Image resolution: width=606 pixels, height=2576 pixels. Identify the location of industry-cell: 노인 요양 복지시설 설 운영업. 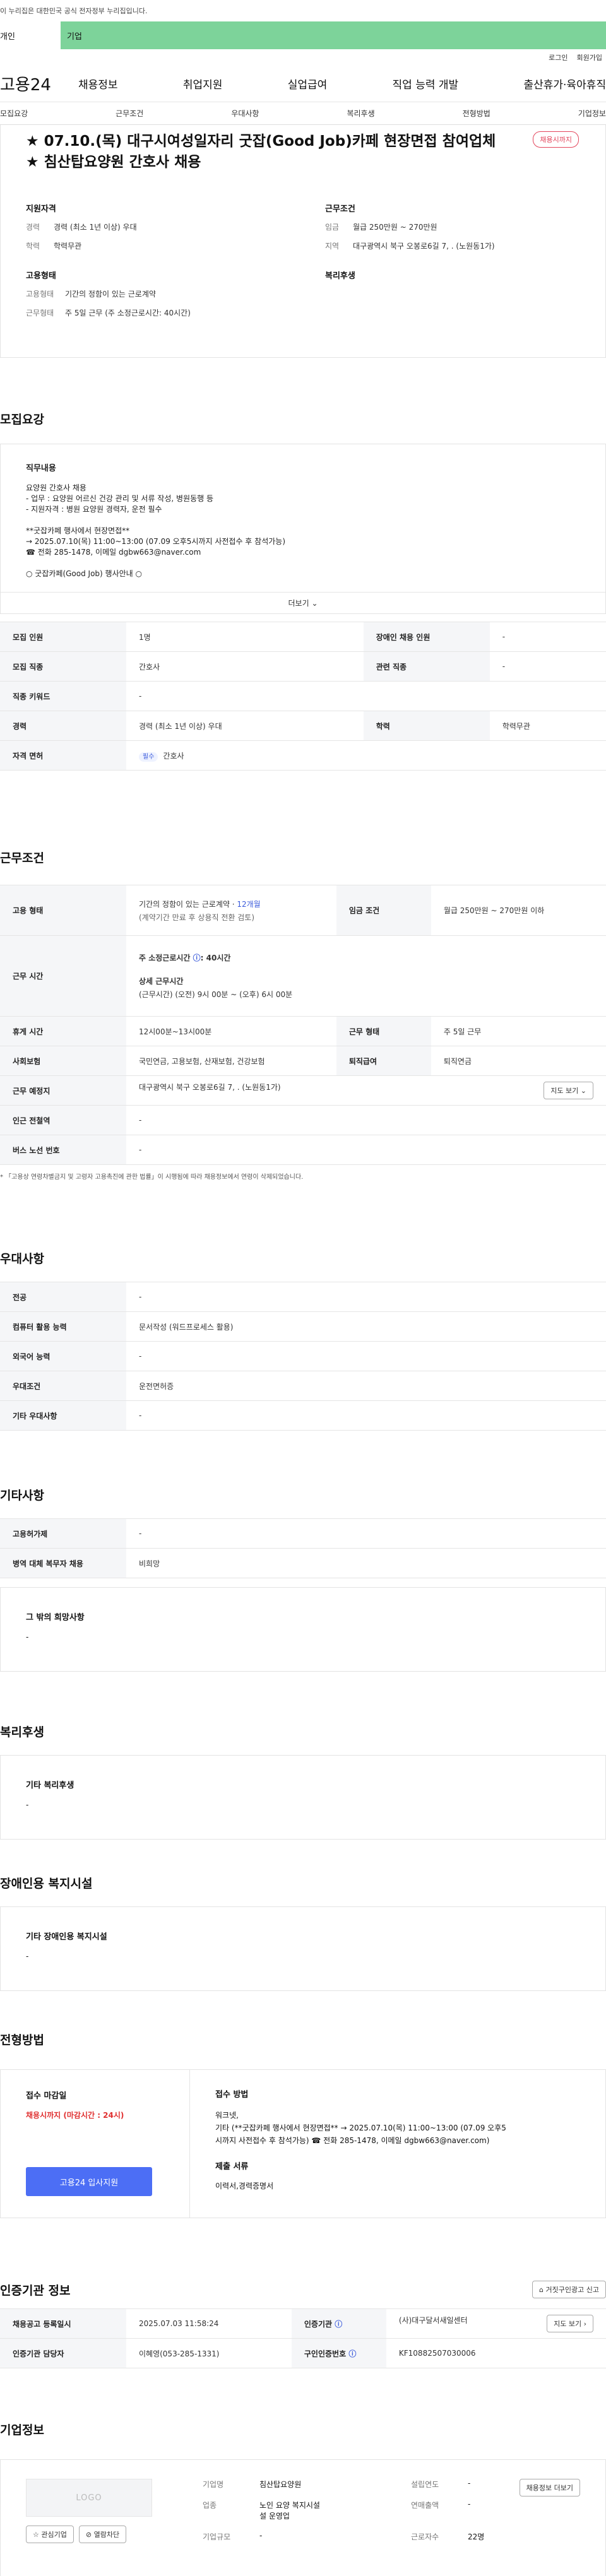
(335, 2510).